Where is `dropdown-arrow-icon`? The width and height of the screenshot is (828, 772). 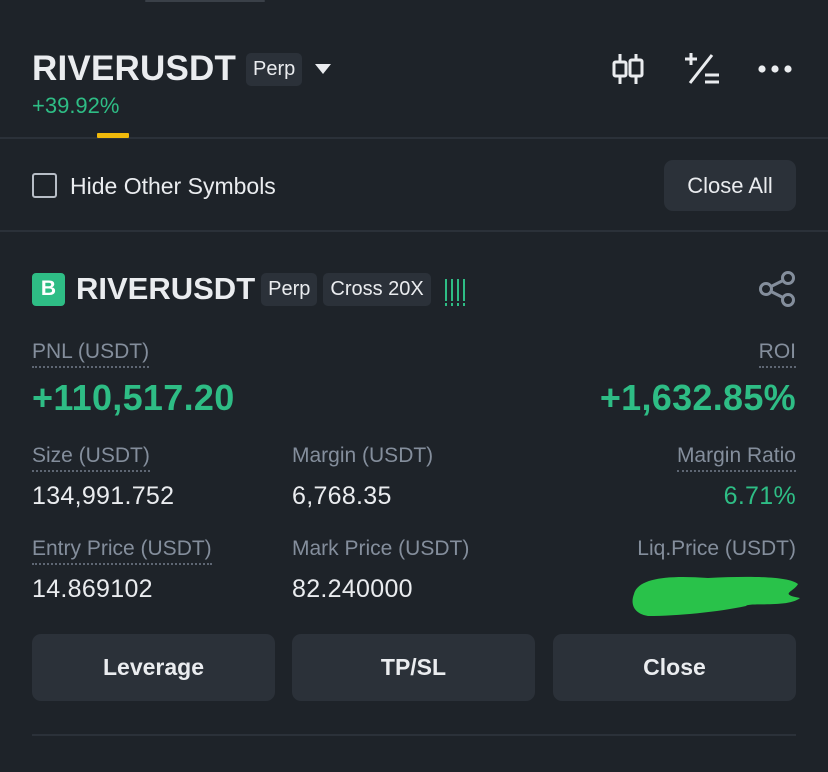 dropdown-arrow-icon is located at coordinates (323, 69).